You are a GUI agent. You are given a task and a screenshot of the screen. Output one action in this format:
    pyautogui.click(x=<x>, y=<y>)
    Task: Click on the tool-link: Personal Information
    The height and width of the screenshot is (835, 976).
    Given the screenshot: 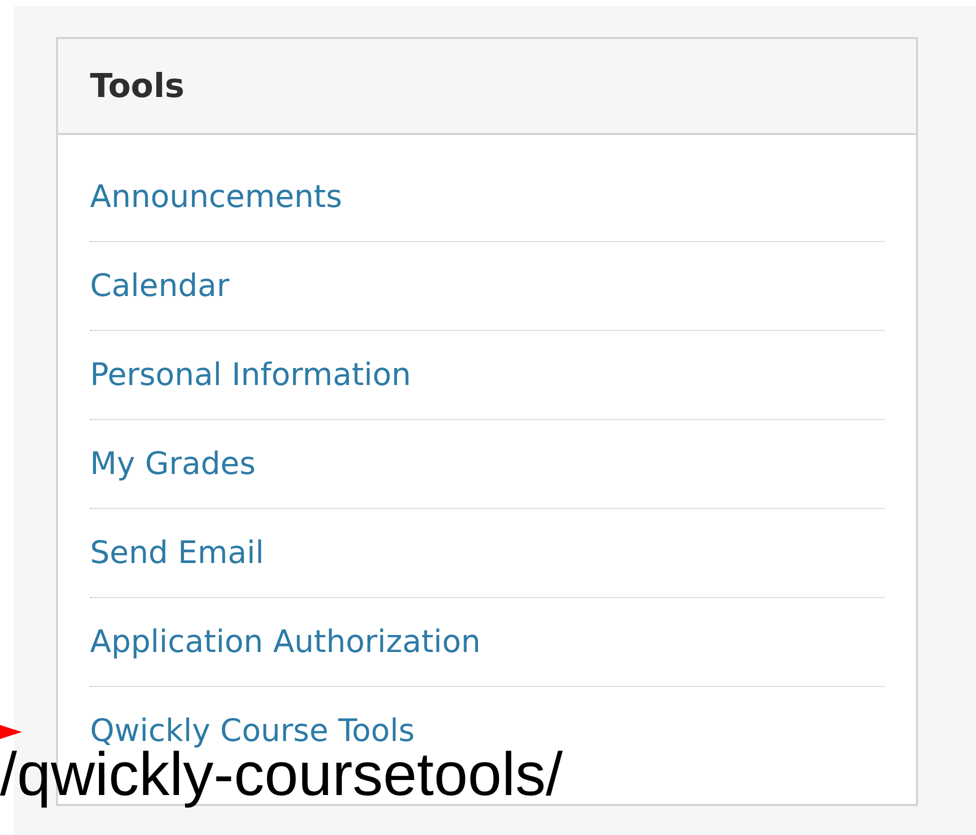 What is the action you would take?
    pyautogui.click(x=251, y=375)
    